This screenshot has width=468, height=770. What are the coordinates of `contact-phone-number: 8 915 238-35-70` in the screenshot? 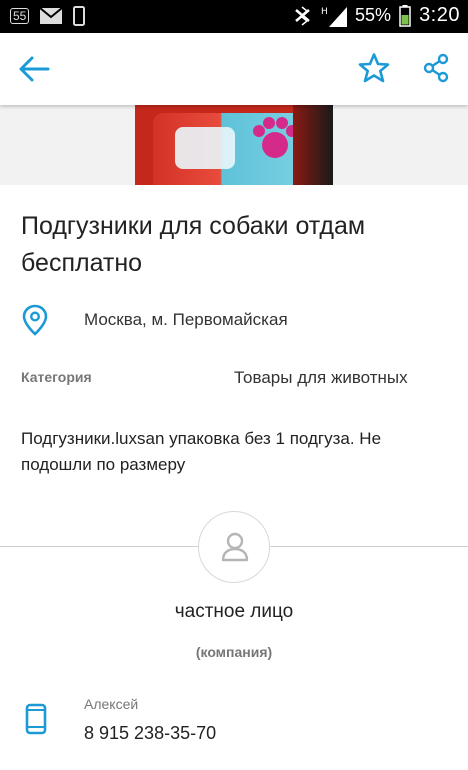 It's located at (150, 733).